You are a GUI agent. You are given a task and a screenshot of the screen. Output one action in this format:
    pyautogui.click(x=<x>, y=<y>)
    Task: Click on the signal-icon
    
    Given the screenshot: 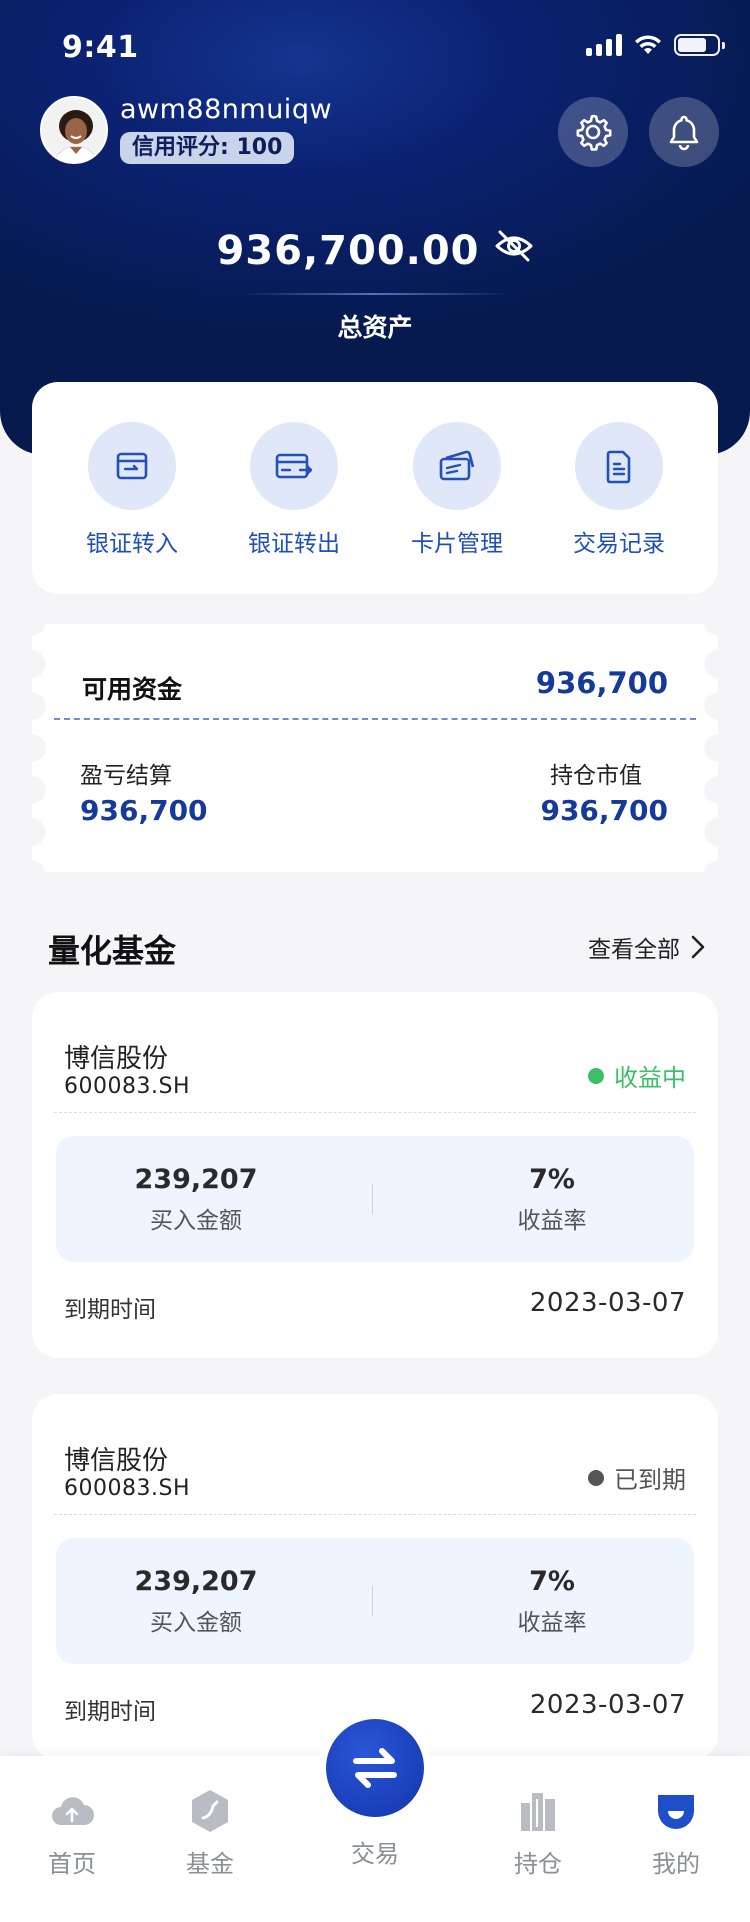 What is the action you would take?
    pyautogui.click(x=604, y=45)
    